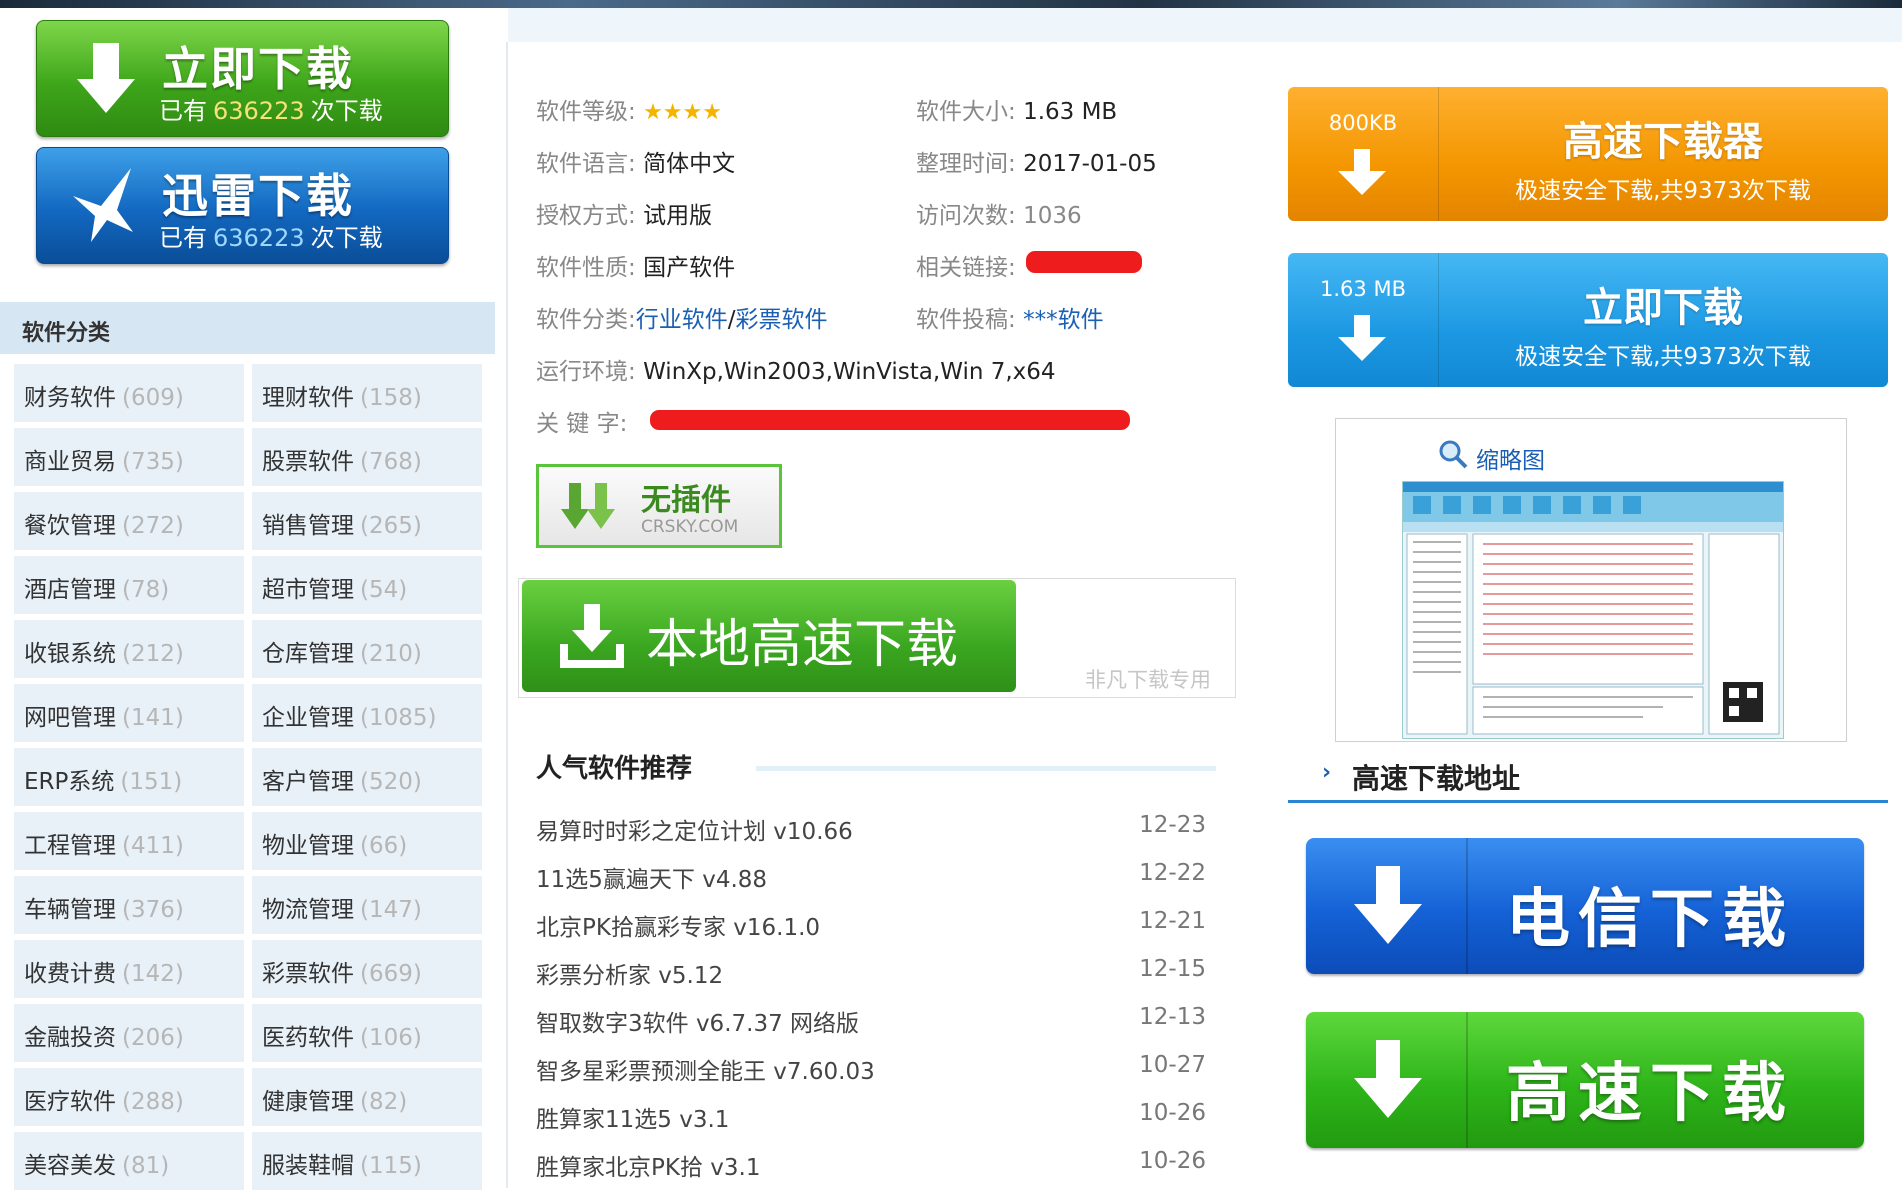  I want to click on category-item: 餐饮管理 (272), so click(129, 521).